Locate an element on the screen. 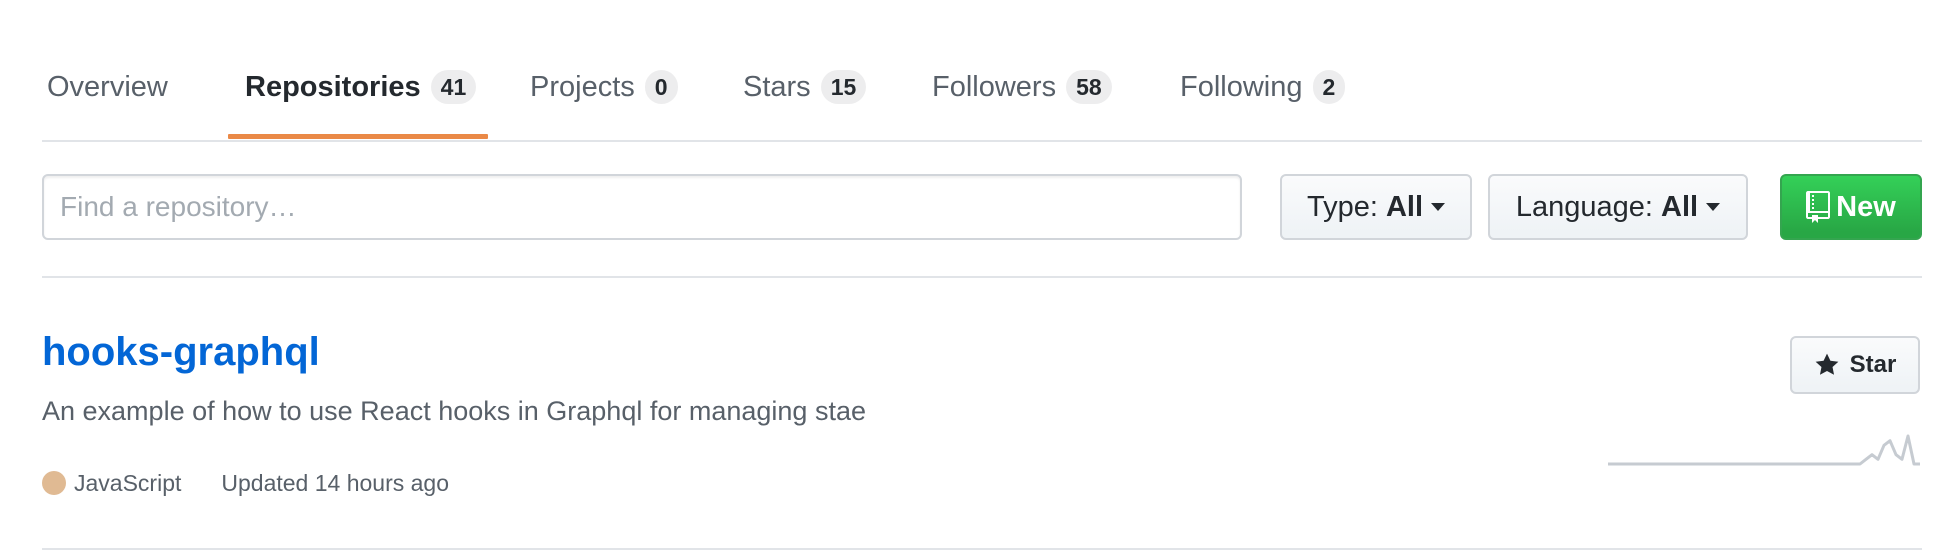 The image size is (1960, 552). activity-sparkline is located at coordinates (1764, 450).